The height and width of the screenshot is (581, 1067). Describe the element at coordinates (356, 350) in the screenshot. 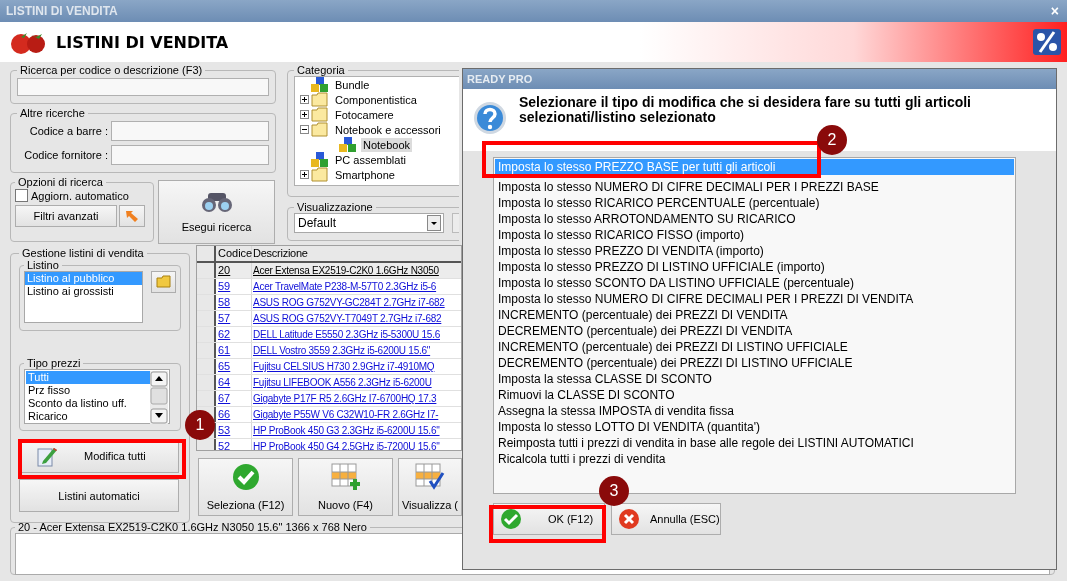

I see `table-cell: DELL Vostro 3559 2.3GHz i5-6200U 15.6"` at that location.